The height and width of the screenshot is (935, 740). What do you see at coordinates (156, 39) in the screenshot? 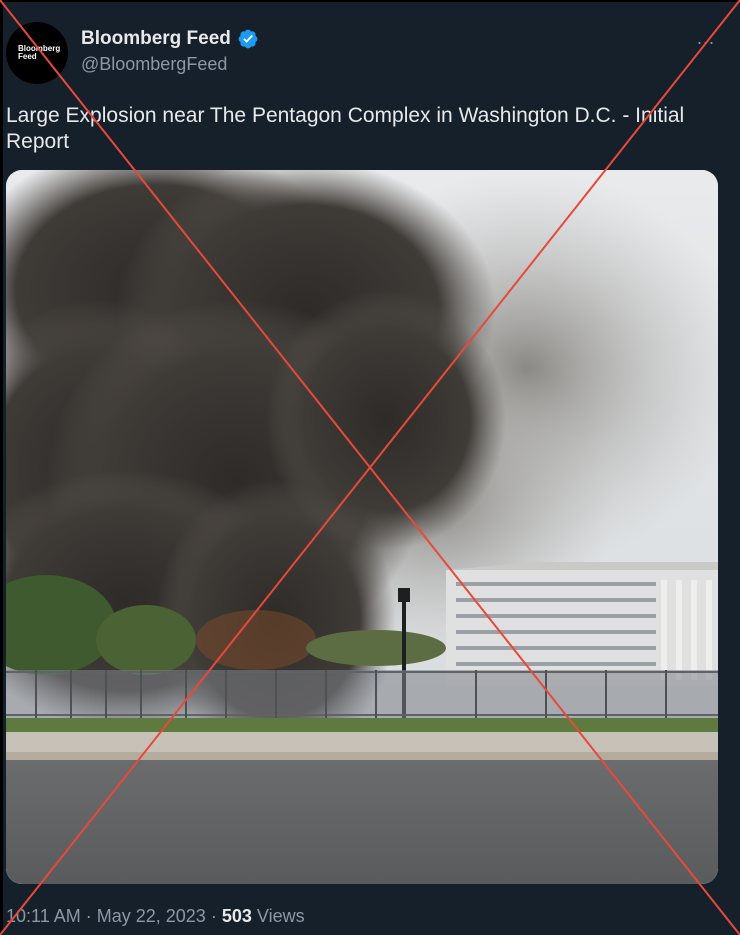
I see `author-display-name: Bloomberg Feed` at bounding box center [156, 39].